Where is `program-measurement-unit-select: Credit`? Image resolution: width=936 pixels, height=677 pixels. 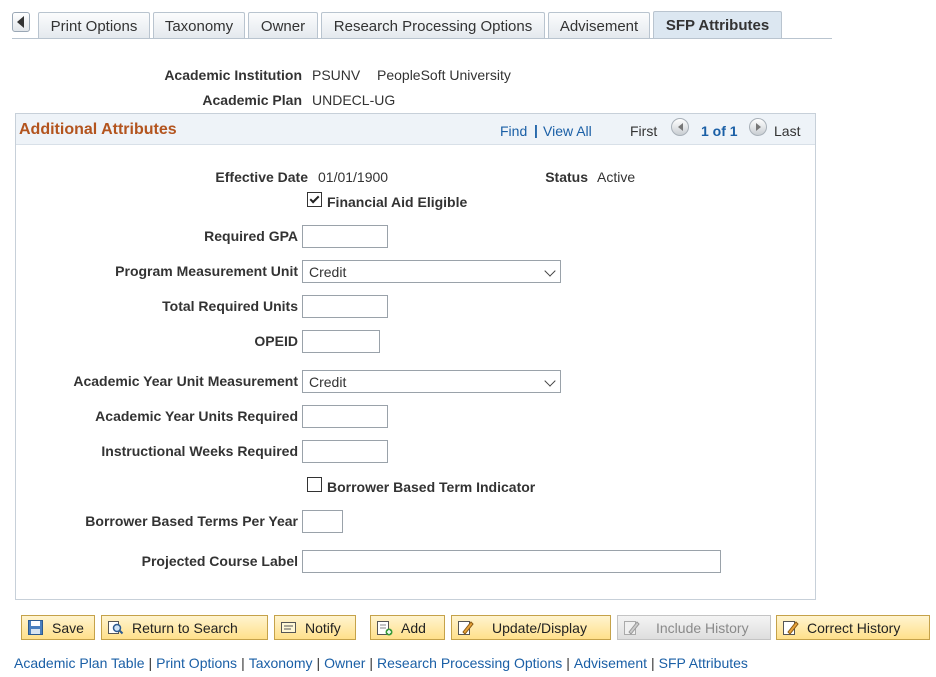 program-measurement-unit-select: Credit is located at coordinates (431, 271).